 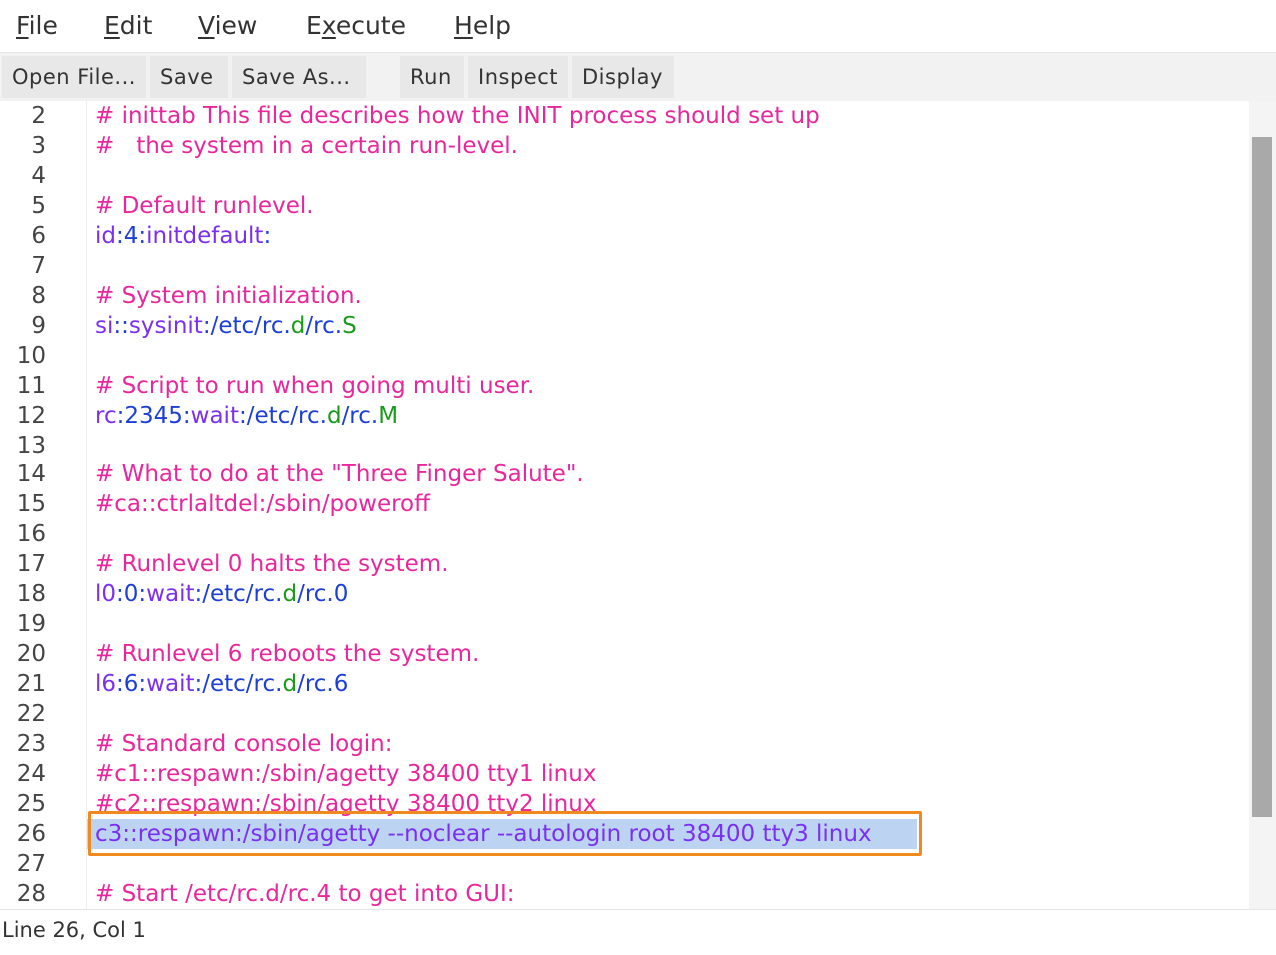 What do you see at coordinates (38, 326) in the screenshot?
I see `line-number: 9` at bounding box center [38, 326].